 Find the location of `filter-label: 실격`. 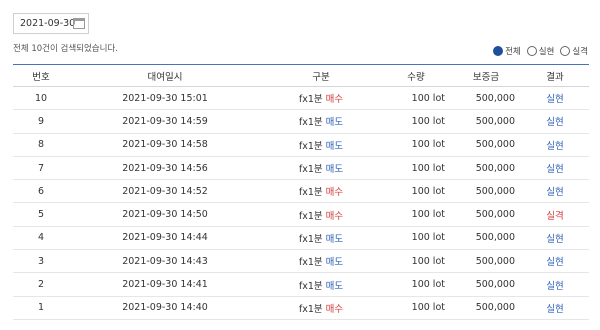

filter-label: 실격 is located at coordinates (580, 52).